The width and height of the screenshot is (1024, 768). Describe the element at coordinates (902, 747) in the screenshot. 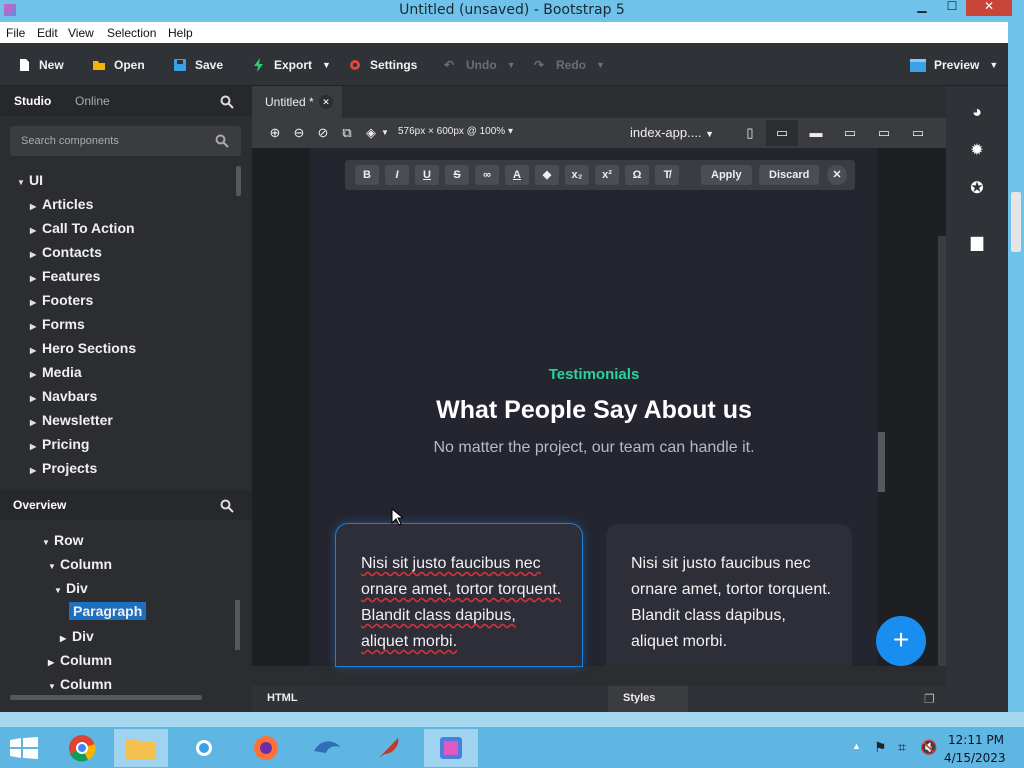

I see `network-icon: ⌗` at that location.